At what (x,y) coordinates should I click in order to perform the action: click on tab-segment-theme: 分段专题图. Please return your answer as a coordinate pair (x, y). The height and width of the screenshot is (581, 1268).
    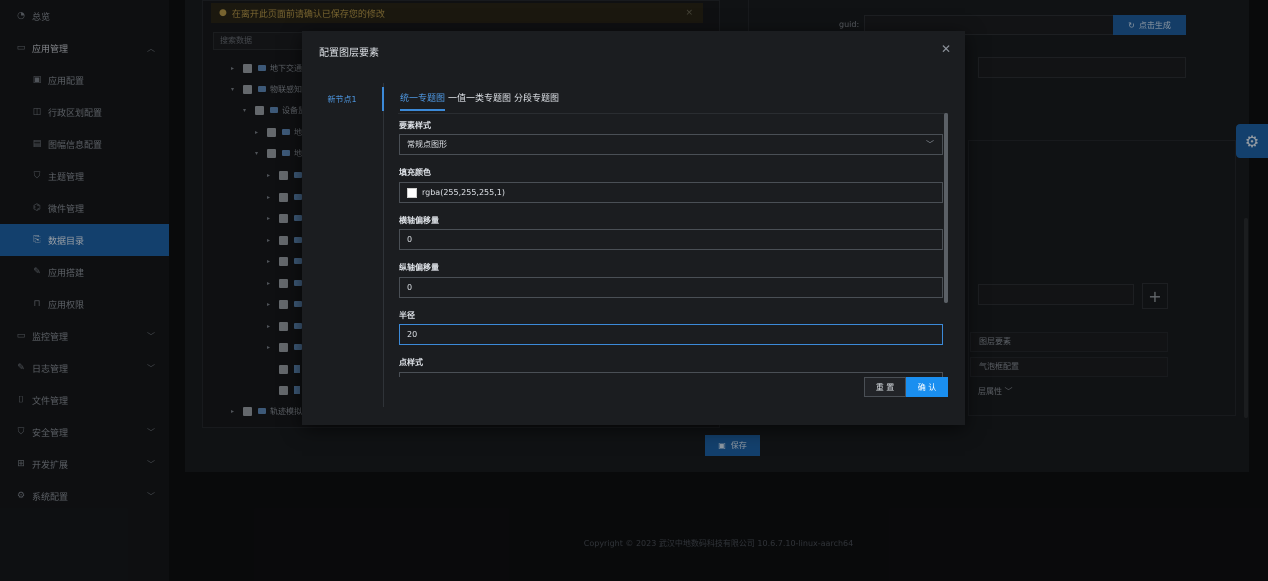
    Looking at the image, I should click on (536, 101).